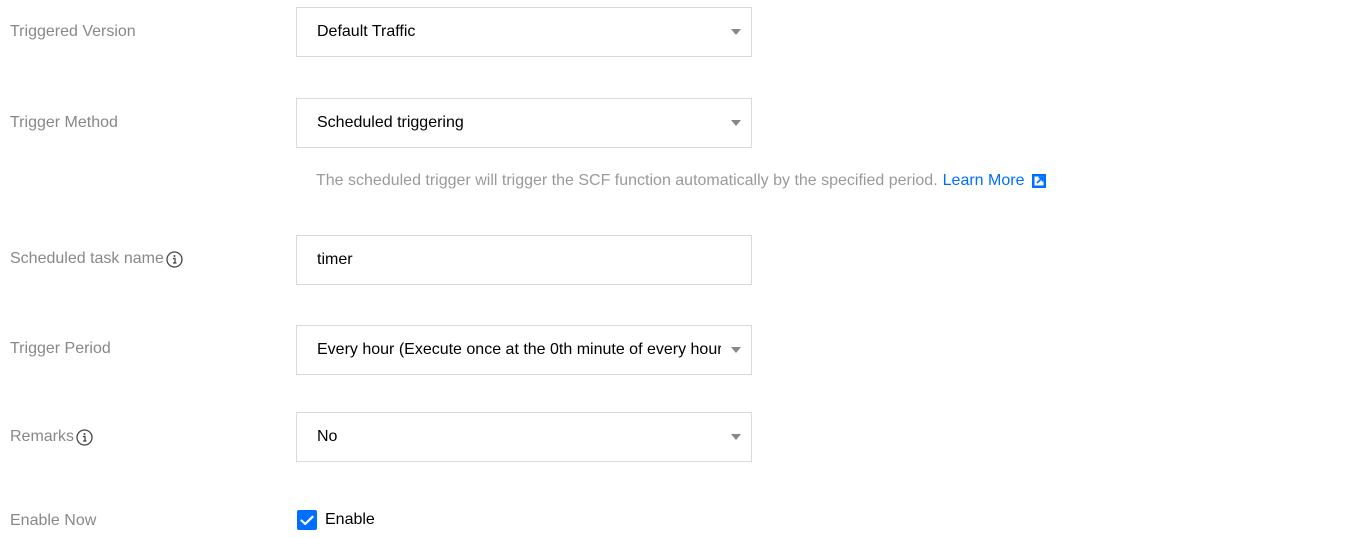  I want to click on trigger-method-value: Scheduled triggering, so click(390, 122).